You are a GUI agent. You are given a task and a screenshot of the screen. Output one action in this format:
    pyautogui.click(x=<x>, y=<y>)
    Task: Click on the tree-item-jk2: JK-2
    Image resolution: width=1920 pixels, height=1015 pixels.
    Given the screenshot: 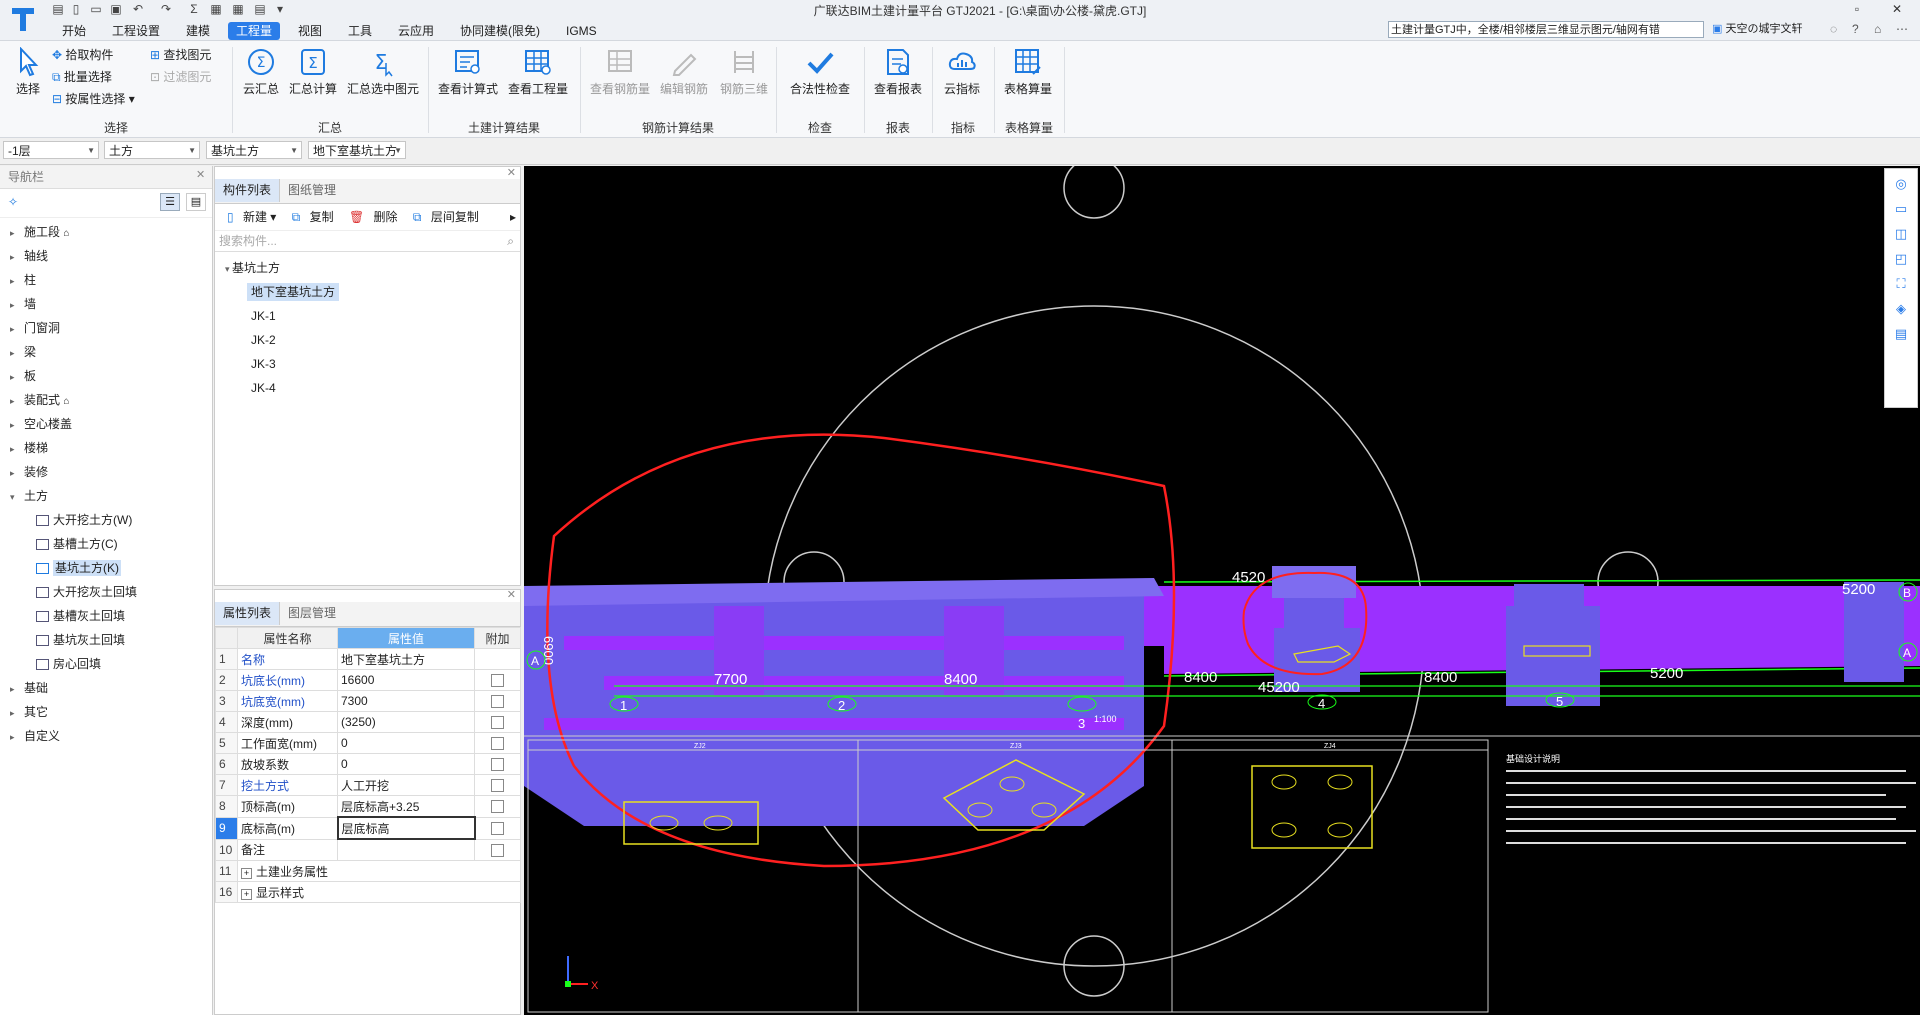 What is the action you would take?
    pyautogui.click(x=372, y=340)
    